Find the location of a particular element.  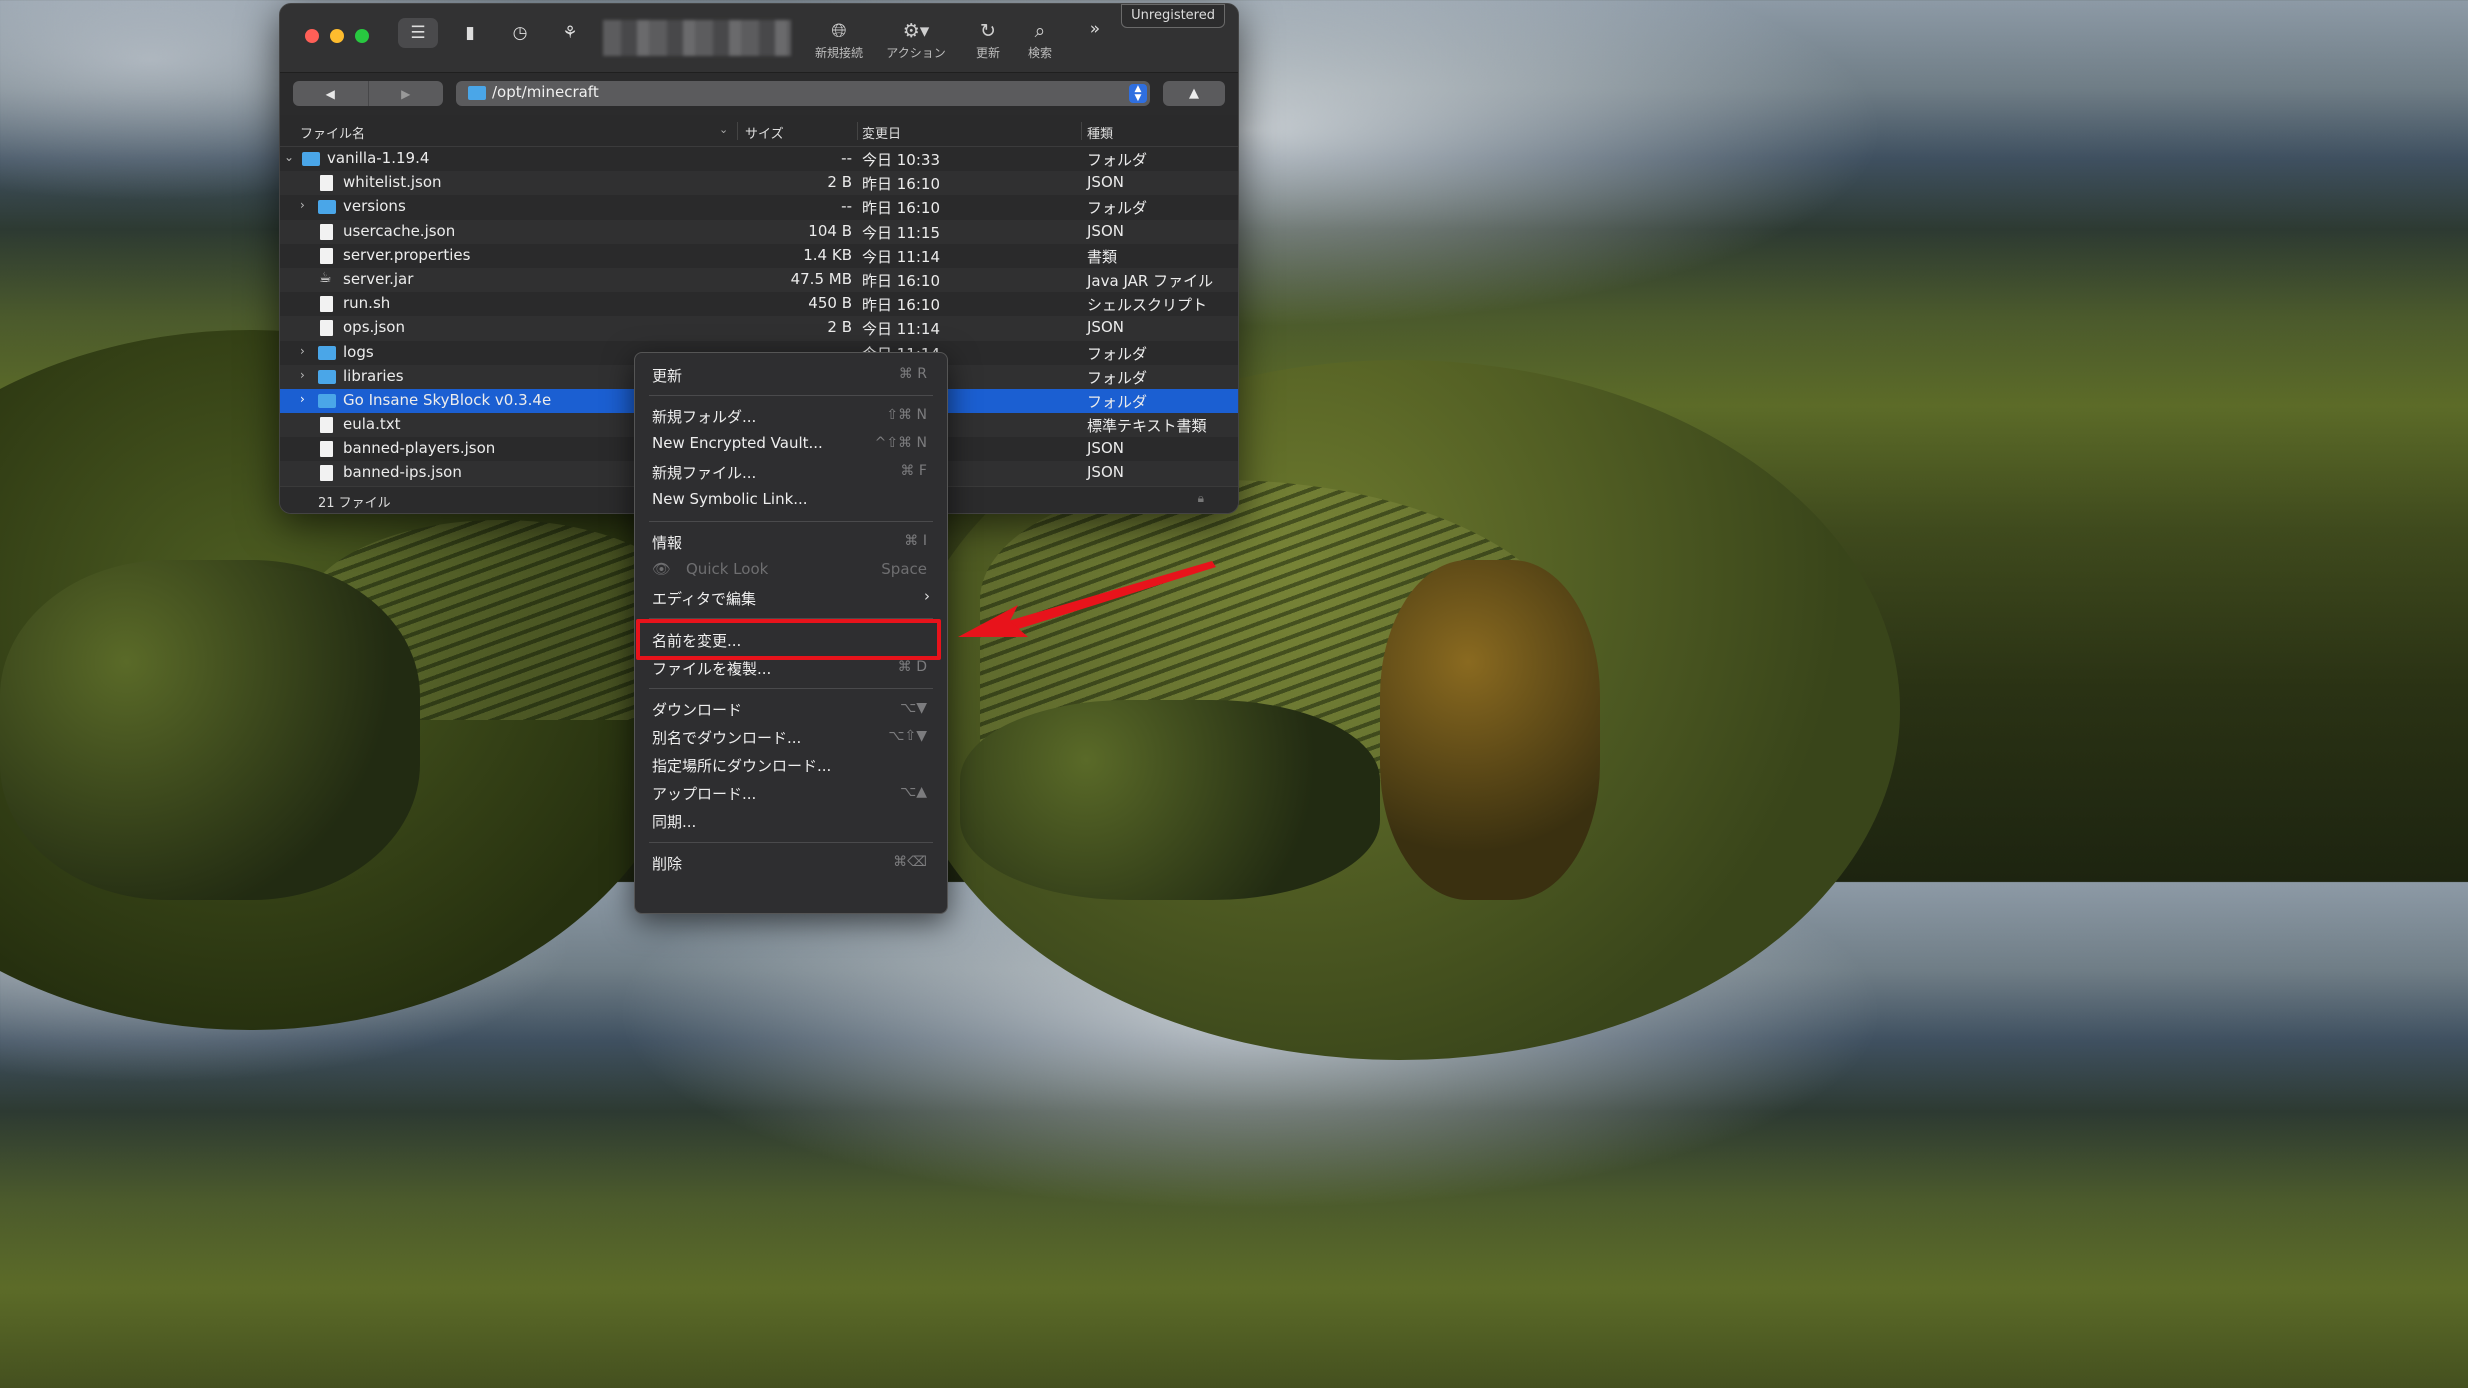

toolbar-overflow-button: » is located at coordinates (1095, 29).